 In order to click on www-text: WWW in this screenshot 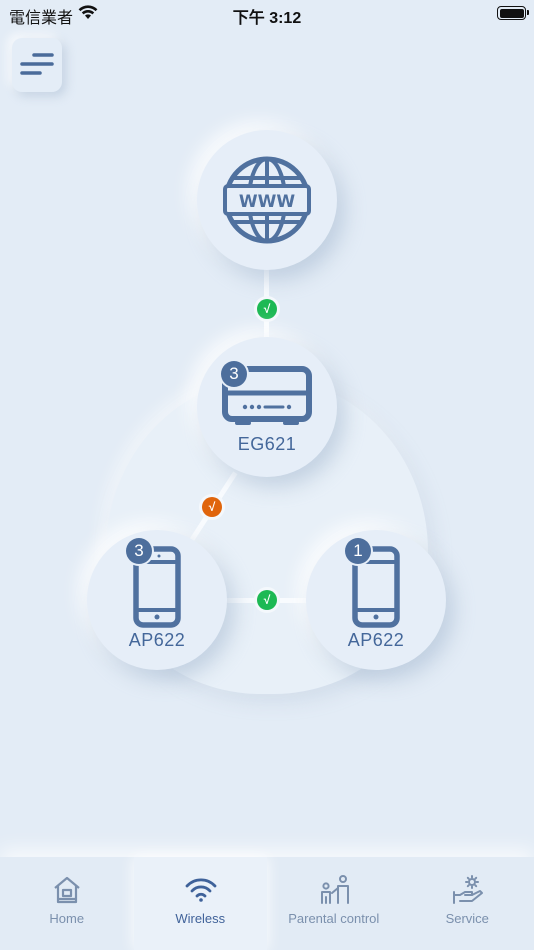, I will do `click(267, 202)`.